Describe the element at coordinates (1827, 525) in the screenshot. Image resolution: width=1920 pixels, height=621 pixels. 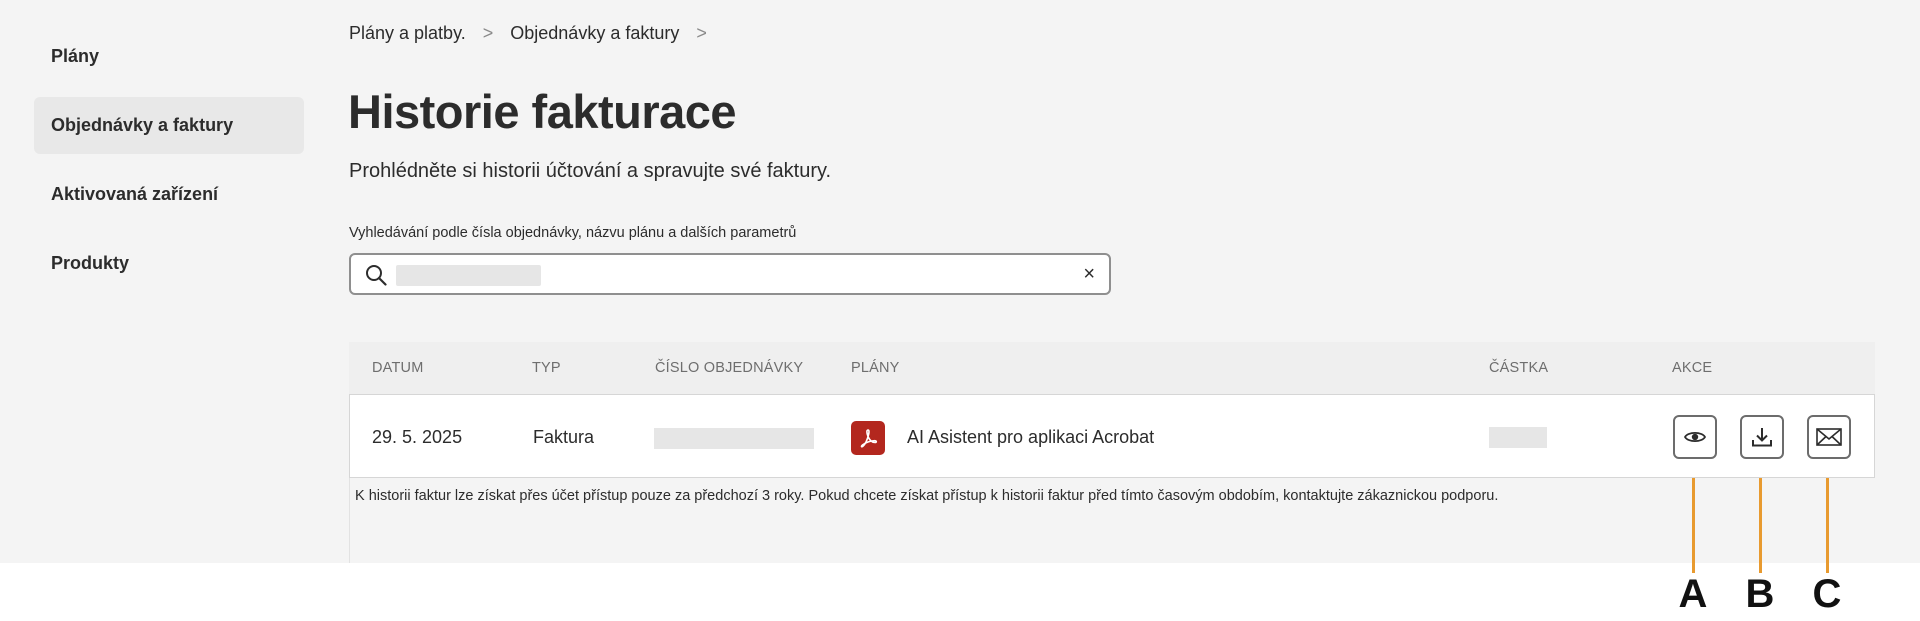
I see `callout-line-c` at that location.